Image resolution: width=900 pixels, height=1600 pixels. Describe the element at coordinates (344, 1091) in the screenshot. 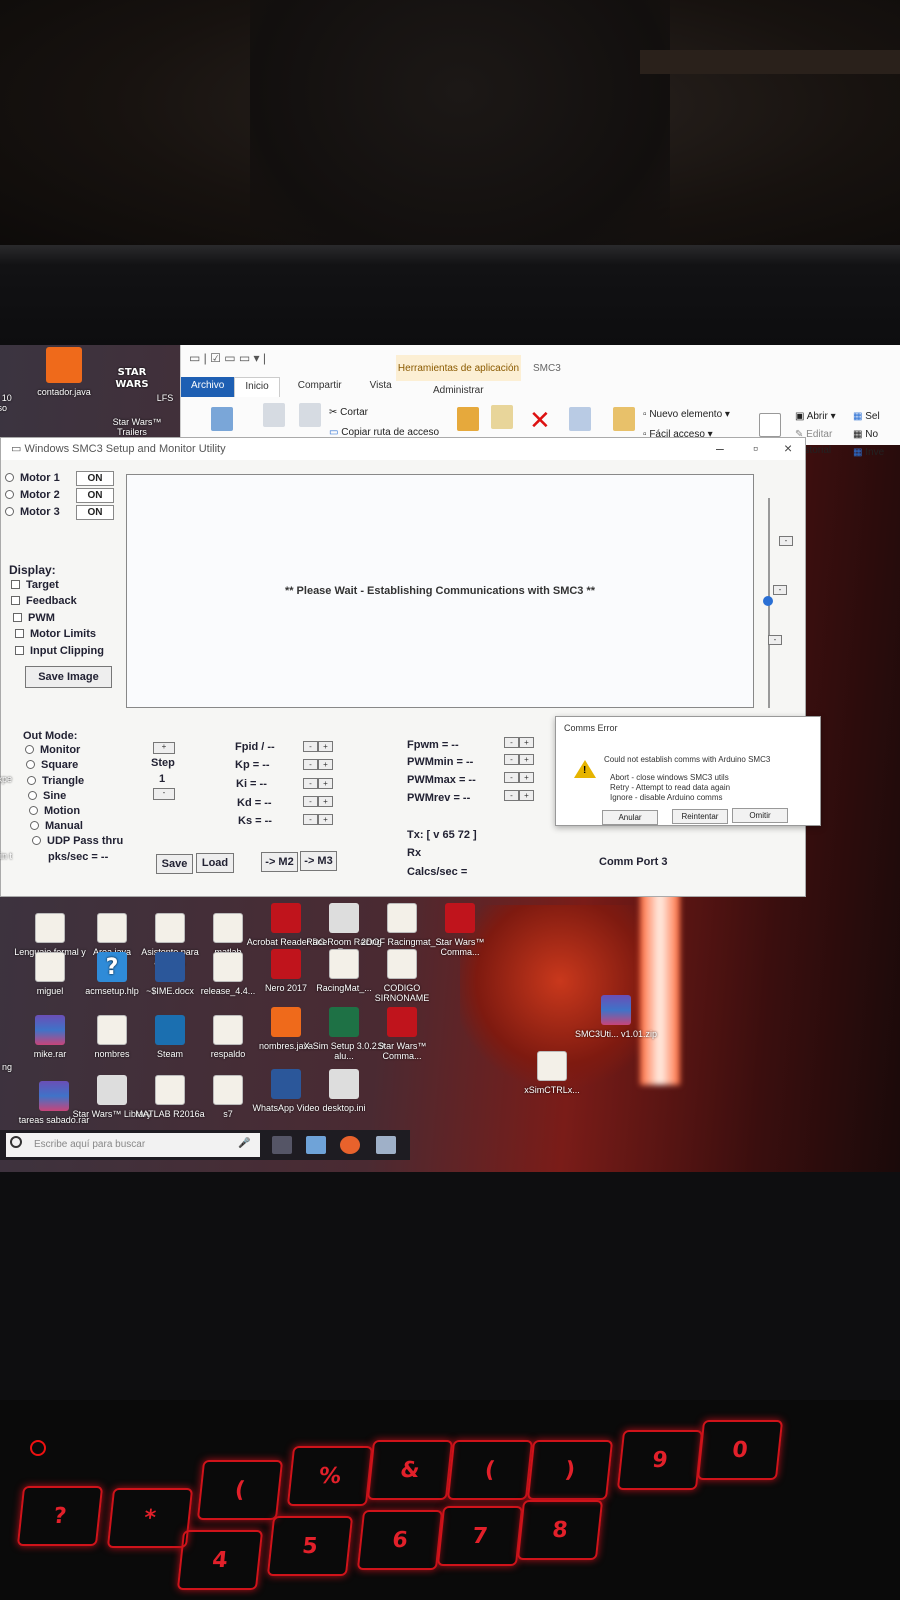

I see `desktop-icon: desktop.ini` at that location.